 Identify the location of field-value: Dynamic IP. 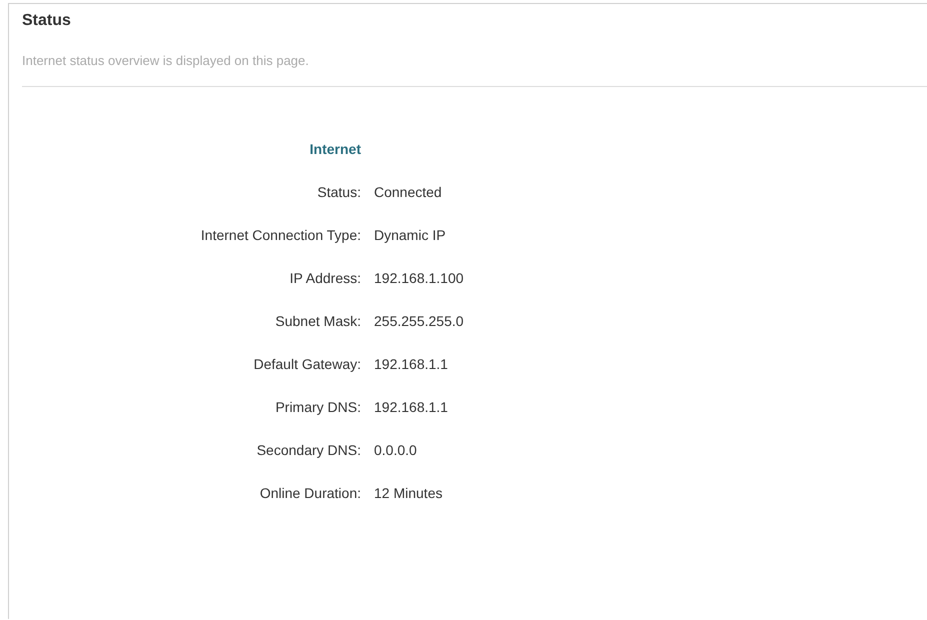
(410, 235).